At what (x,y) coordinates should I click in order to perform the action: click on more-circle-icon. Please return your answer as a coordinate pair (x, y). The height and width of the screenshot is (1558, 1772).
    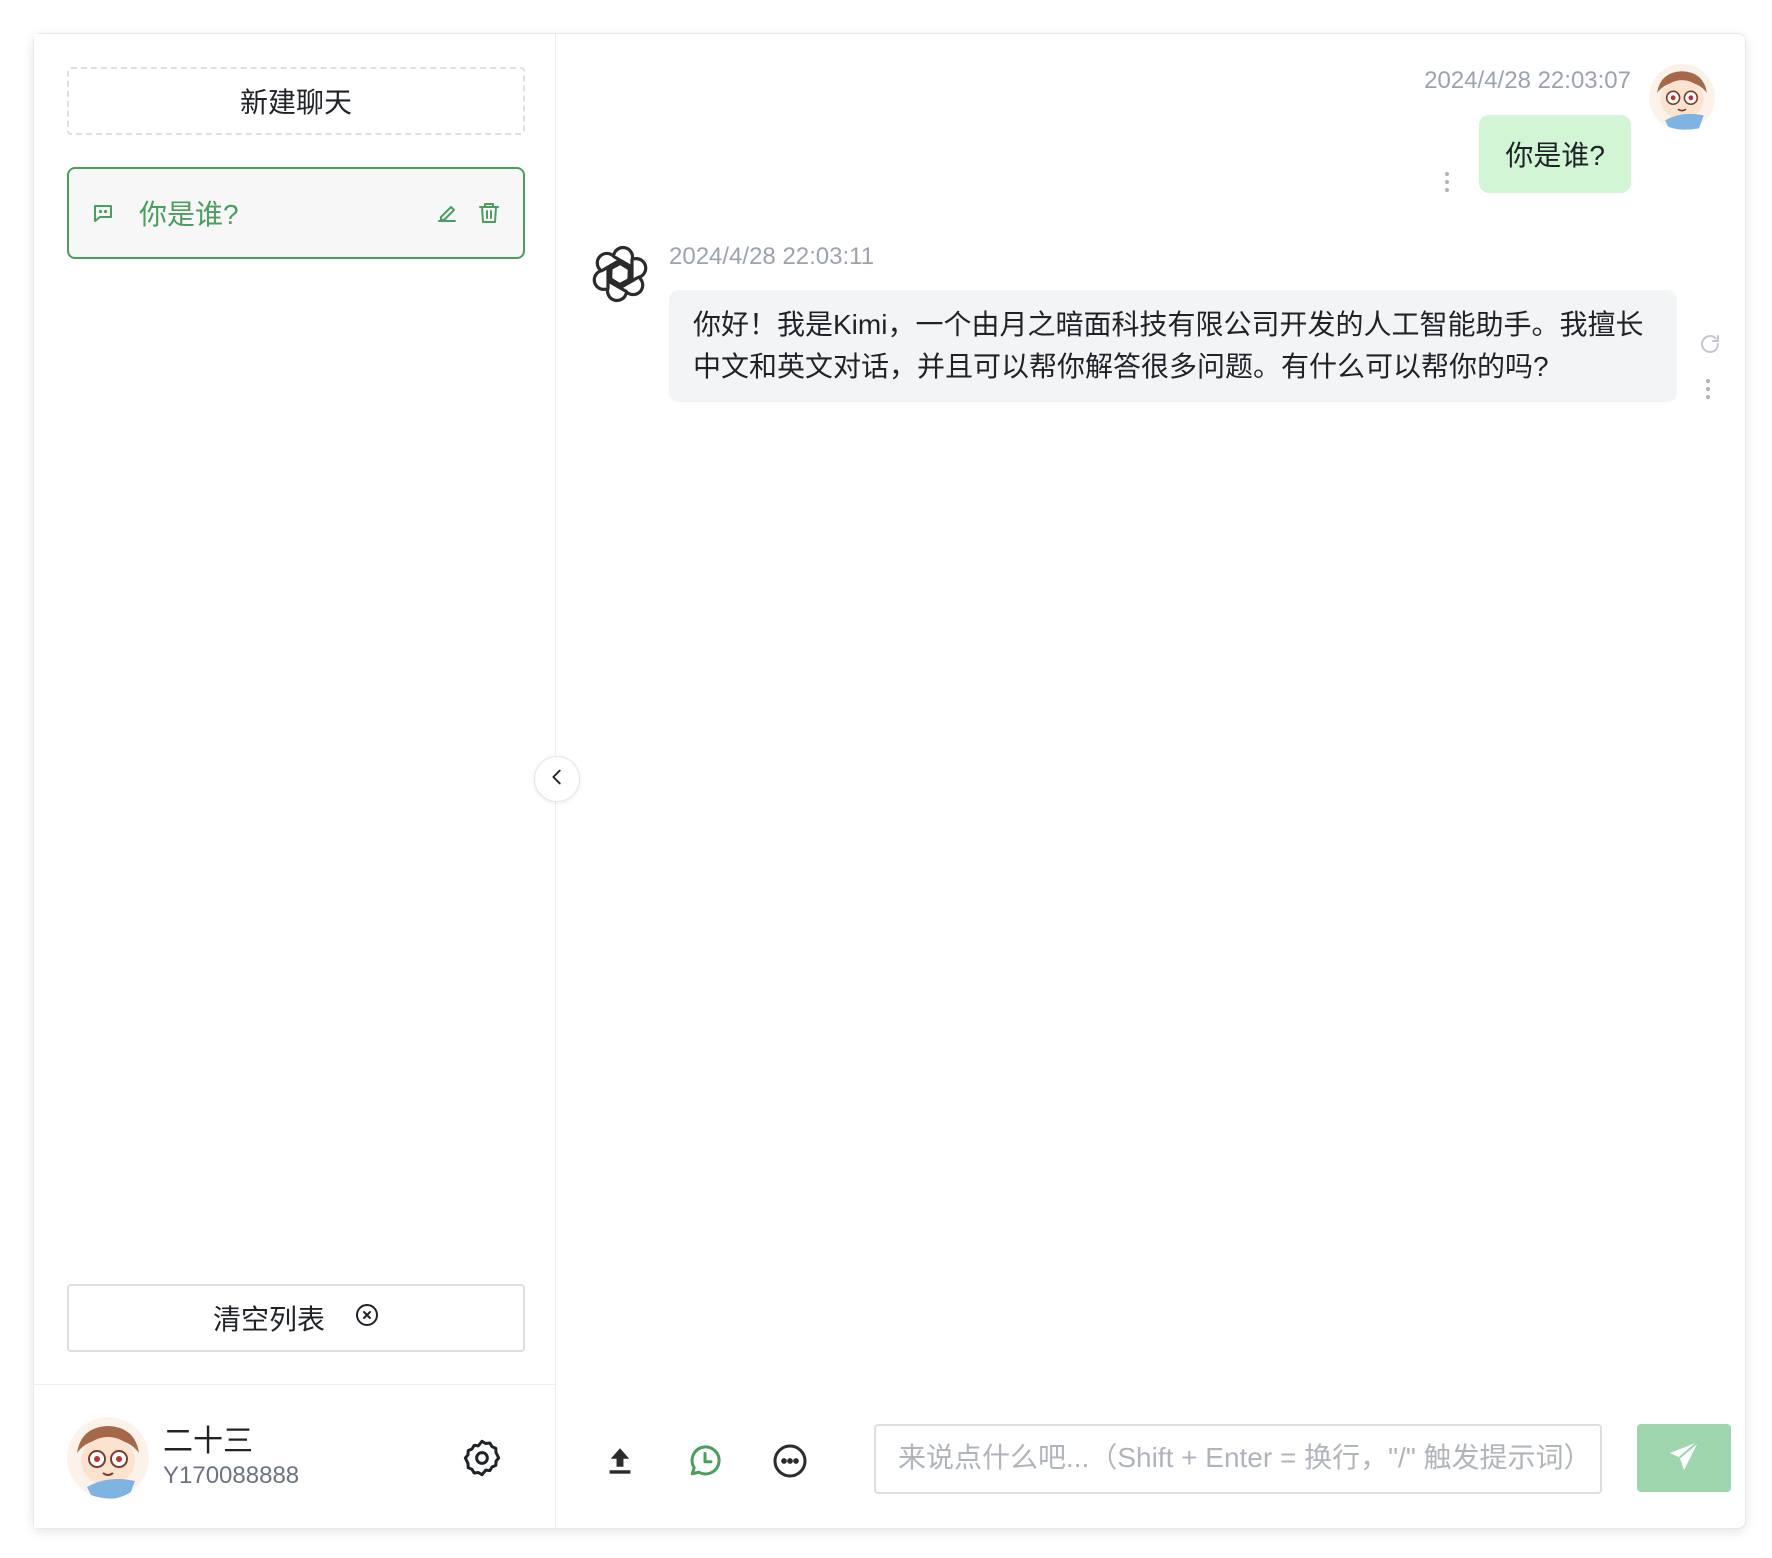
    Looking at the image, I should click on (790, 1463).